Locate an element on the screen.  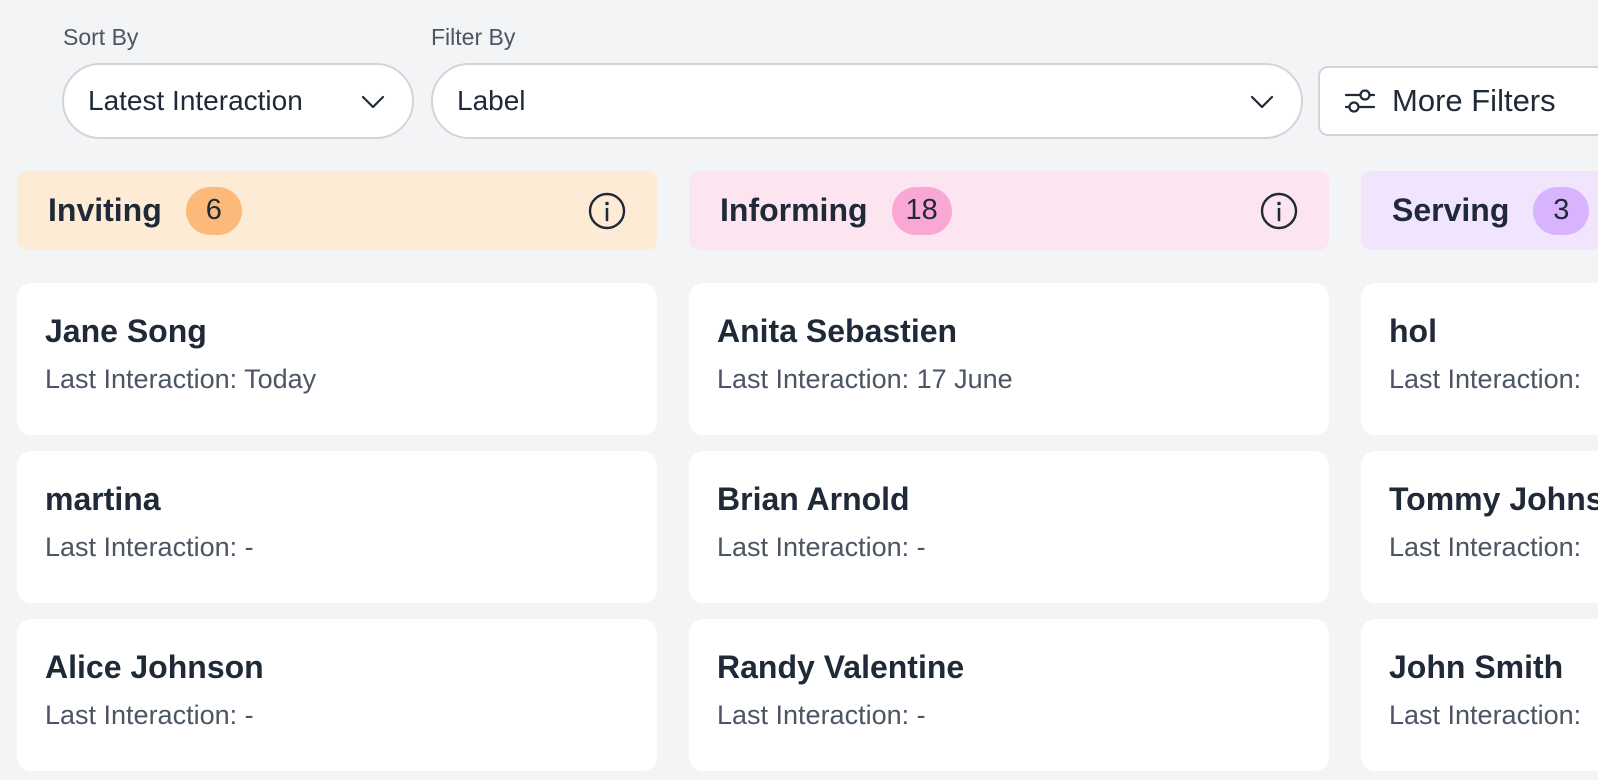
contact-card: hol Last Interaction: is located at coordinates (1479, 359).